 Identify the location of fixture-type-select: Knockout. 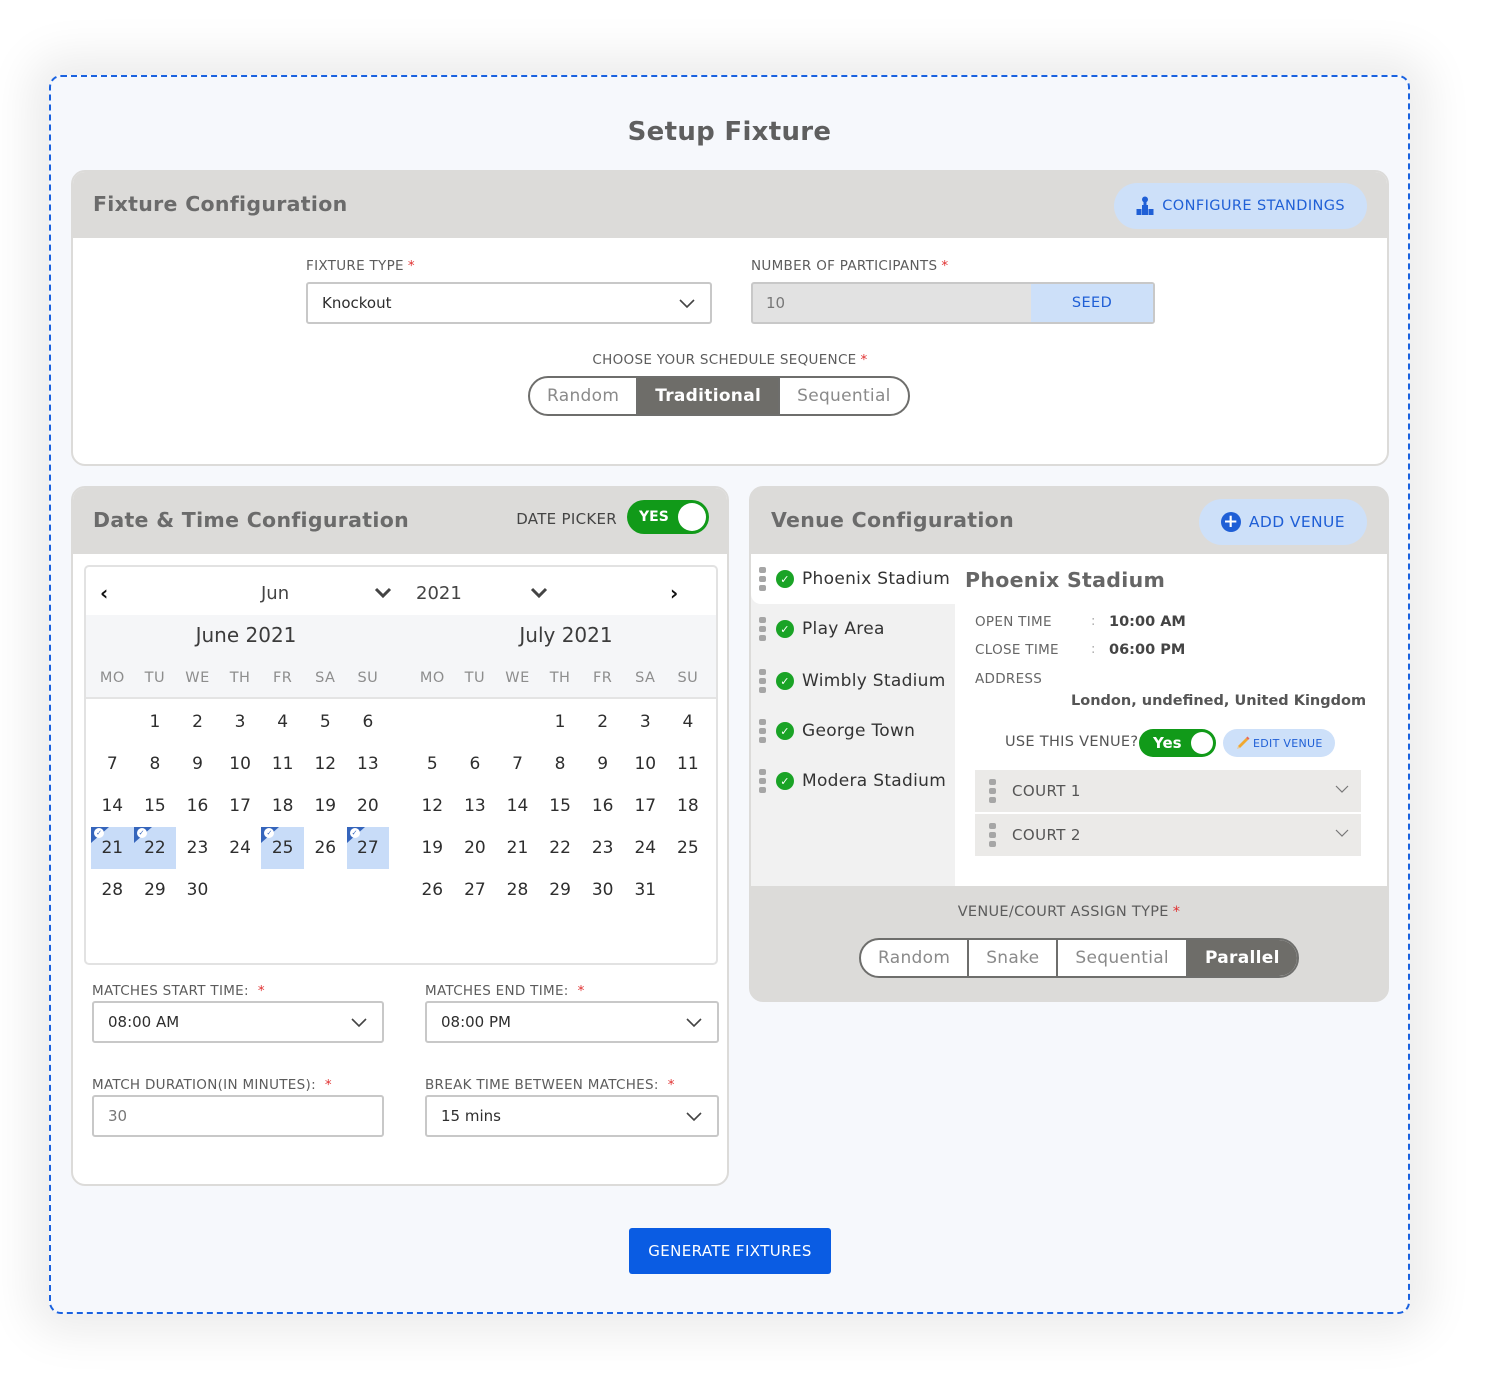
(509, 303).